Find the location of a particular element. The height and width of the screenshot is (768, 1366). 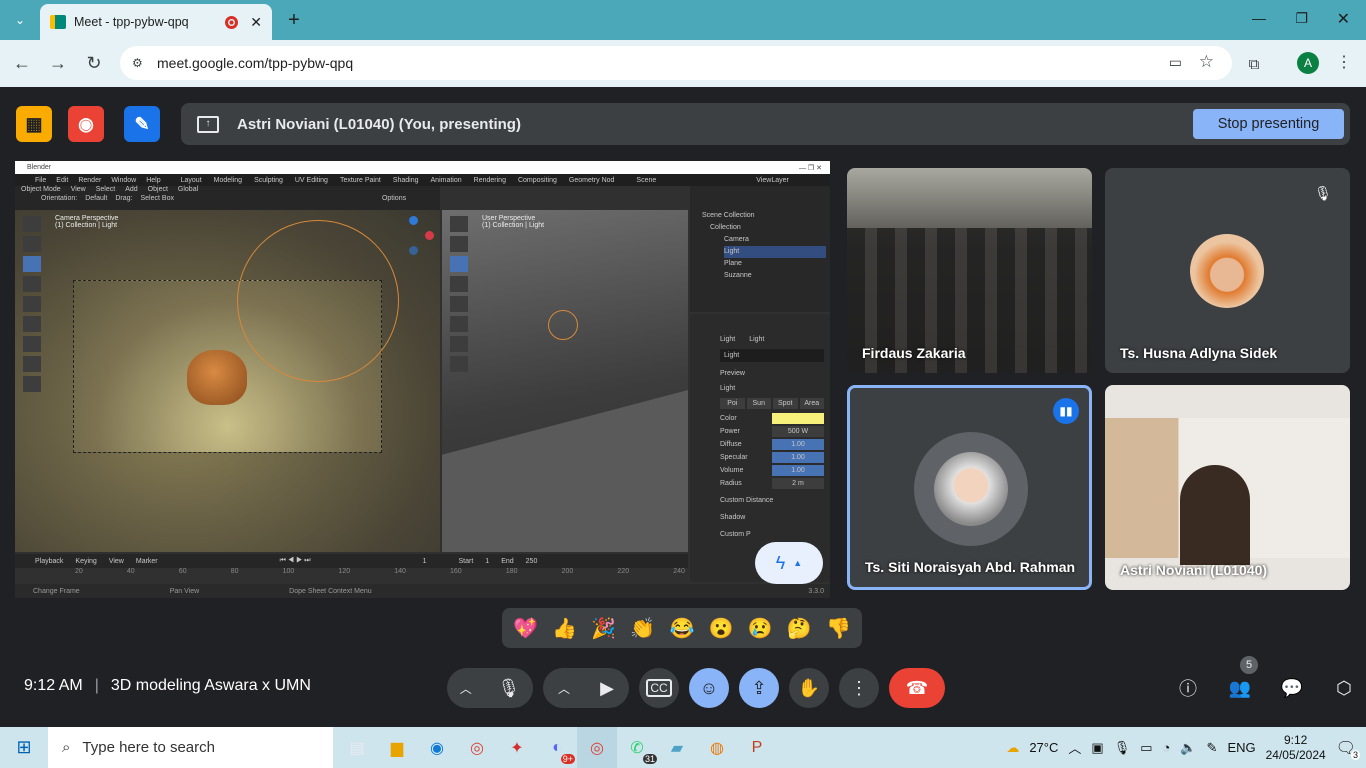

reaction-emoji: 👏 is located at coordinates (643, 628).